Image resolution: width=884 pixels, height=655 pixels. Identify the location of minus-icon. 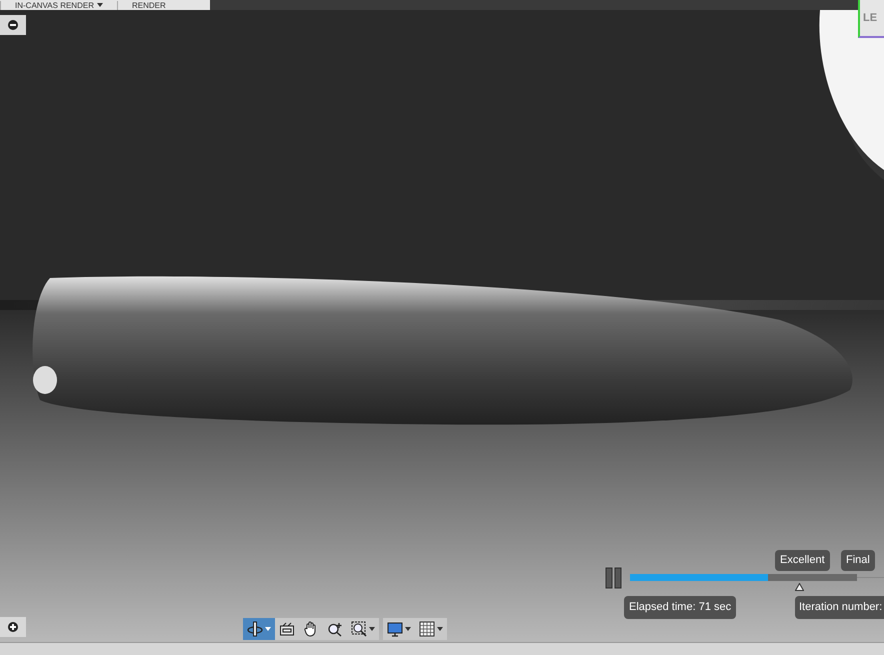
(13, 25).